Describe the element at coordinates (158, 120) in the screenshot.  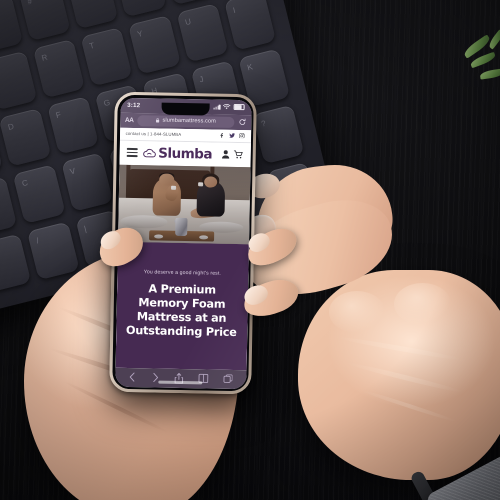
I see `lock-icon` at that location.